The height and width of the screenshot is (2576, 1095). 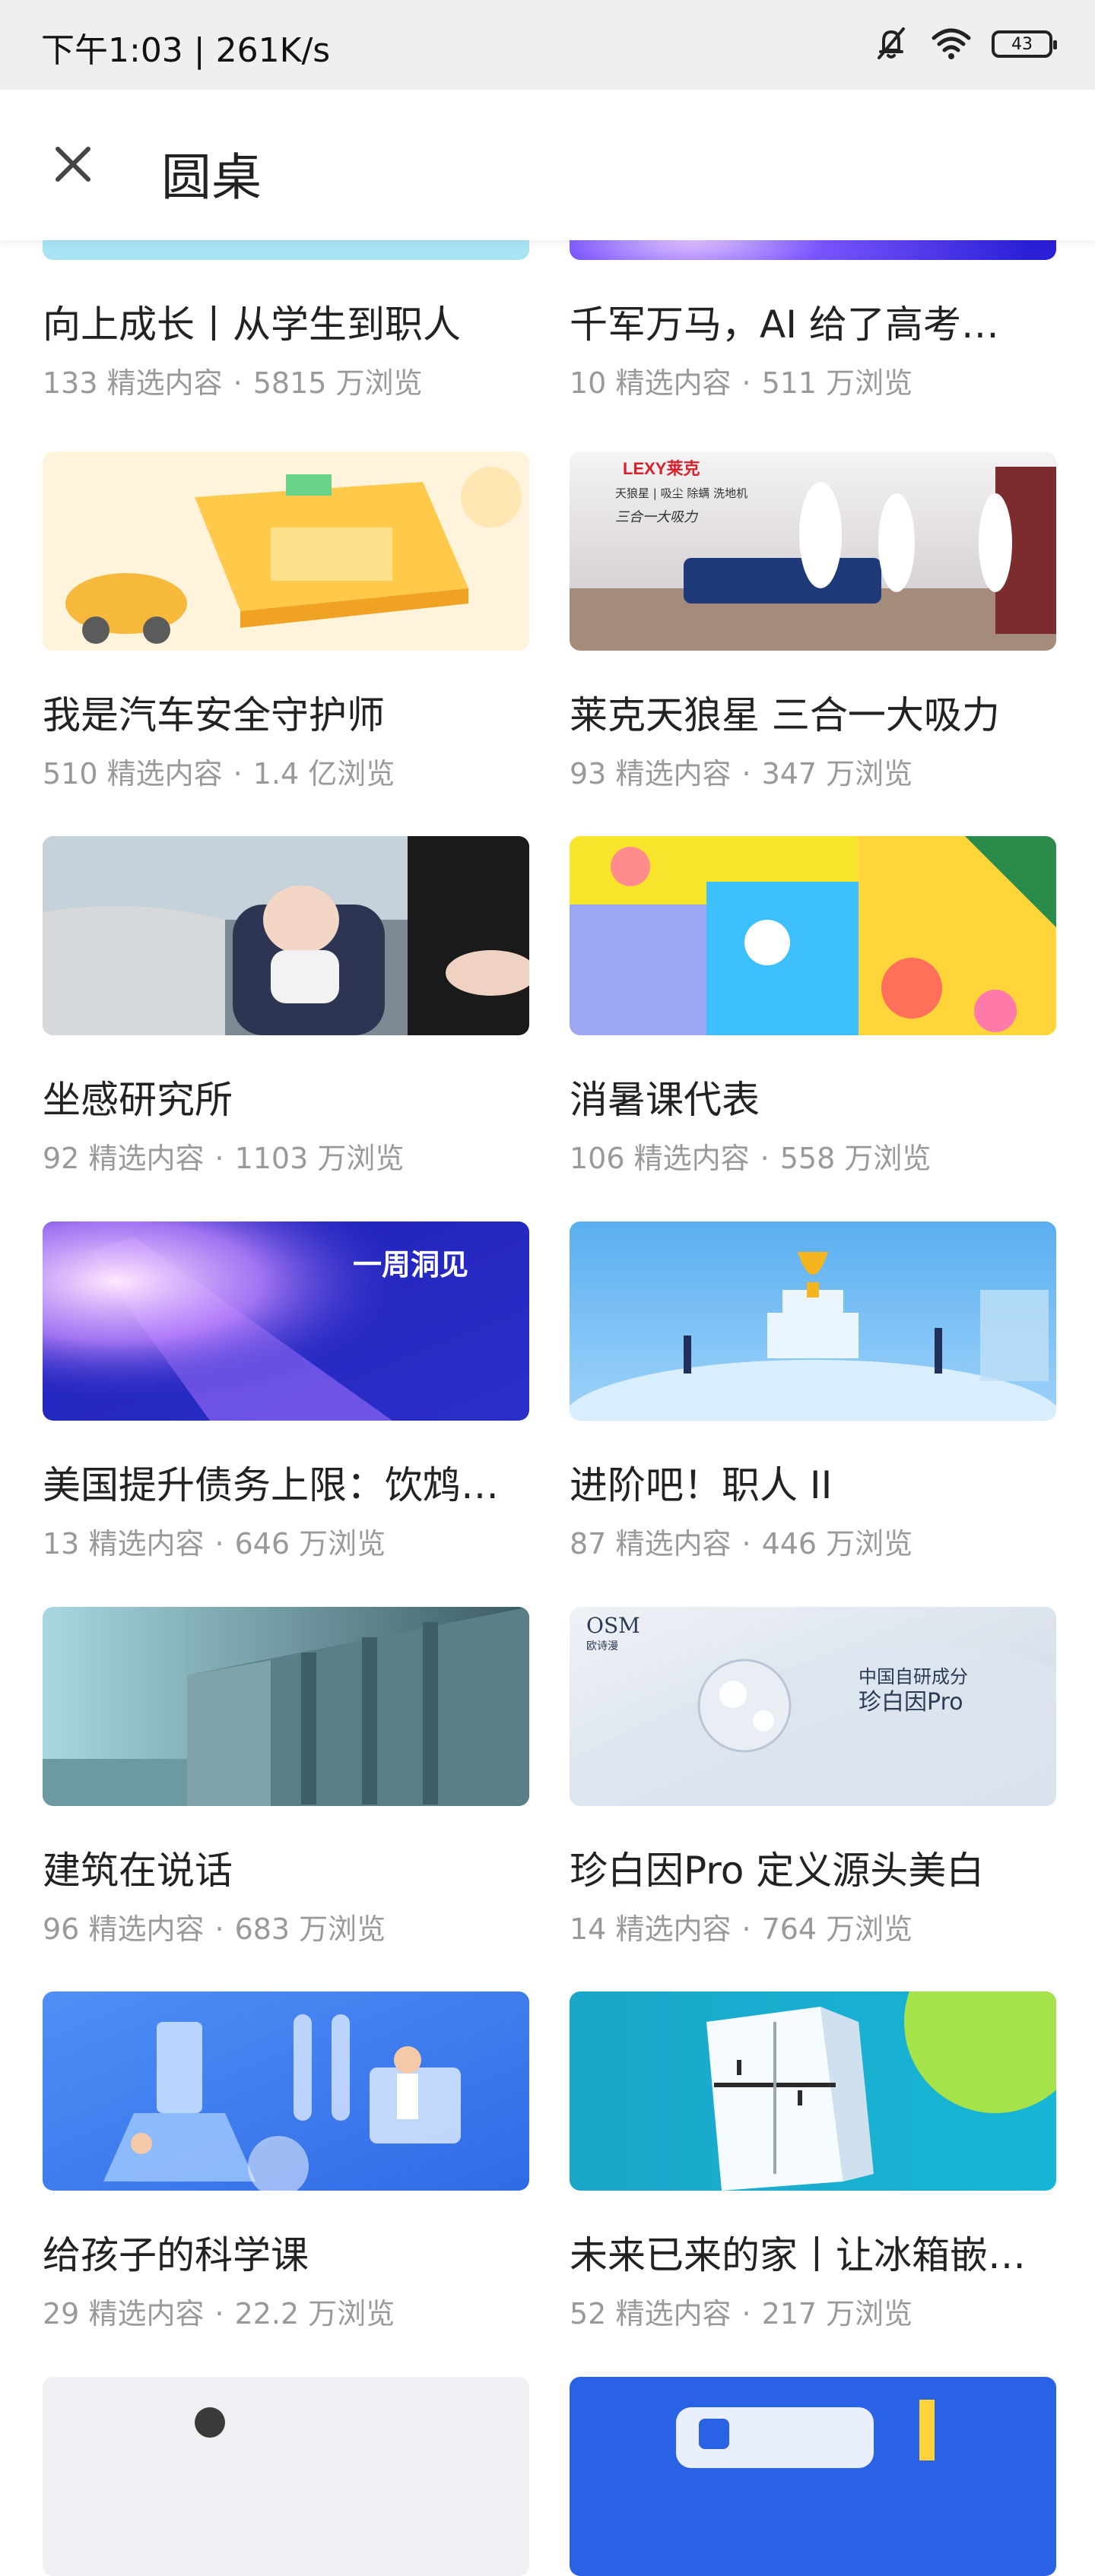 What do you see at coordinates (785, 715) in the screenshot?
I see `card-title: 莱克天狼星 三合一大吸力` at bounding box center [785, 715].